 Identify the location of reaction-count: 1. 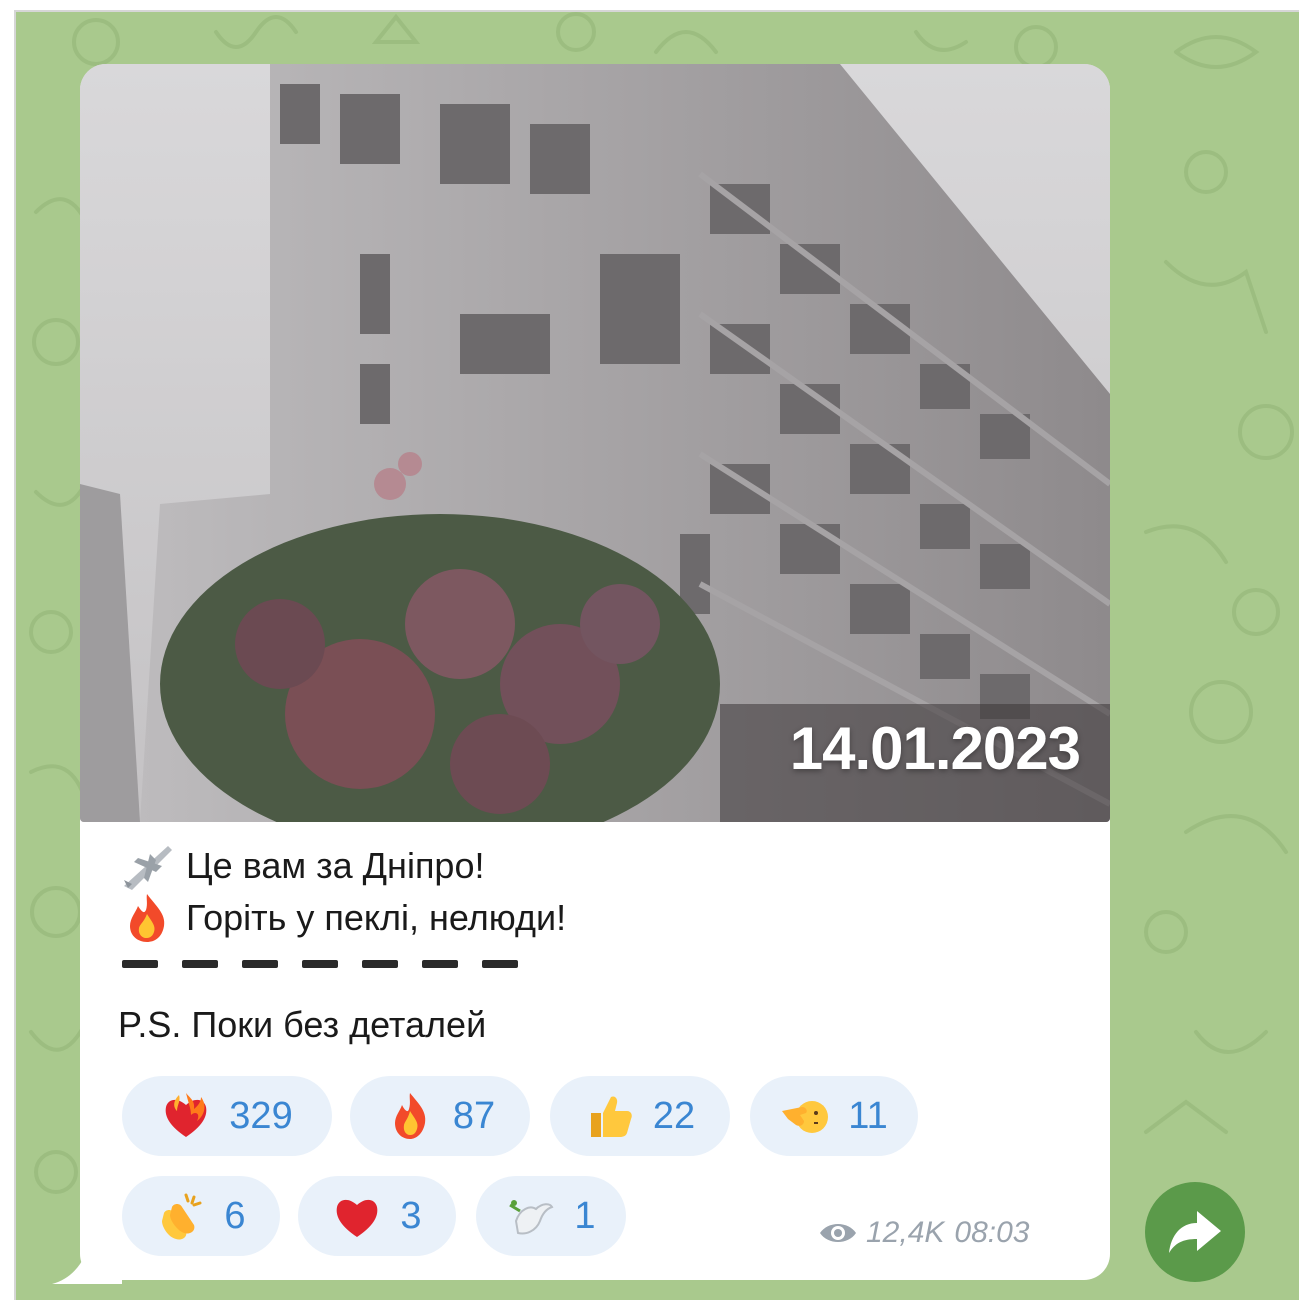
(585, 1215).